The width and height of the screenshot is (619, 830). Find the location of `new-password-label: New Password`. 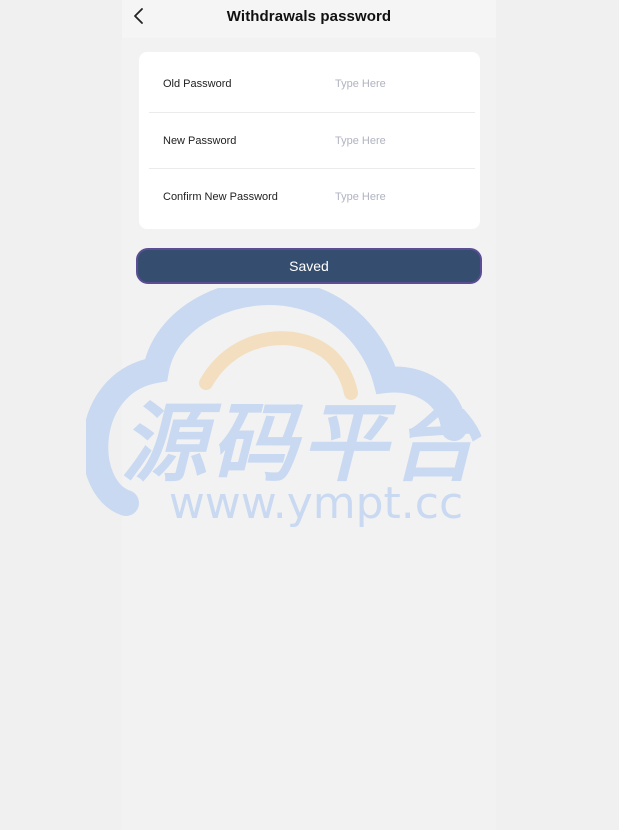

new-password-label: New Password is located at coordinates (200, 141).